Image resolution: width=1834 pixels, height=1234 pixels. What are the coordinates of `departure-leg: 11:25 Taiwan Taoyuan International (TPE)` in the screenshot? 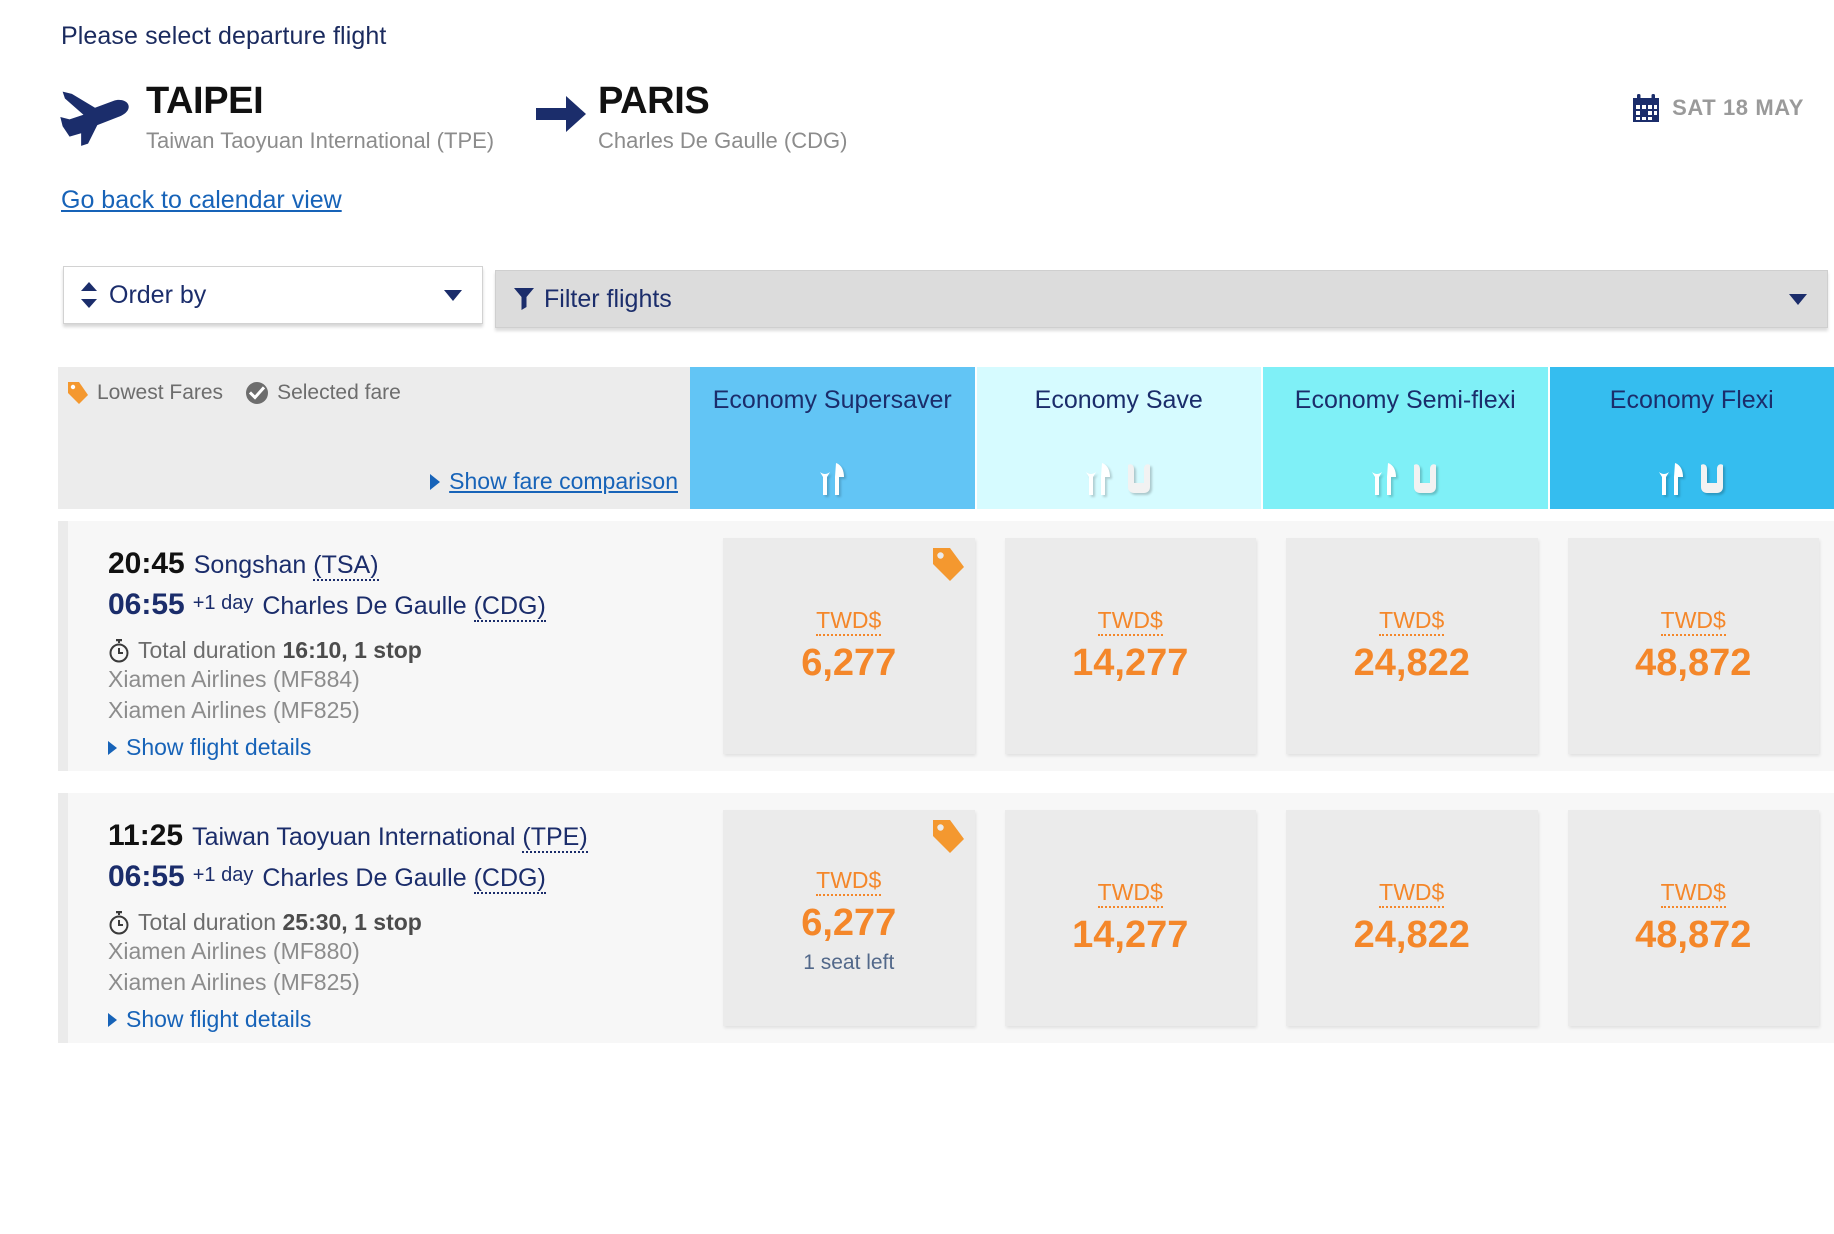 It's located at (348, 835).